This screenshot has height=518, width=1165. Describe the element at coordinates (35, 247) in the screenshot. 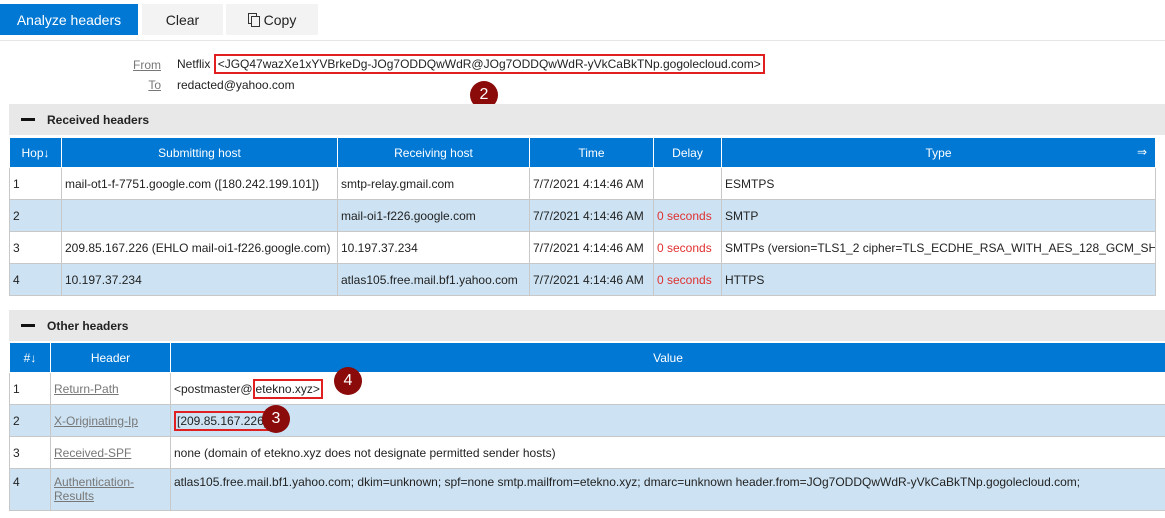

I see `hop-cell: 3` at that location.